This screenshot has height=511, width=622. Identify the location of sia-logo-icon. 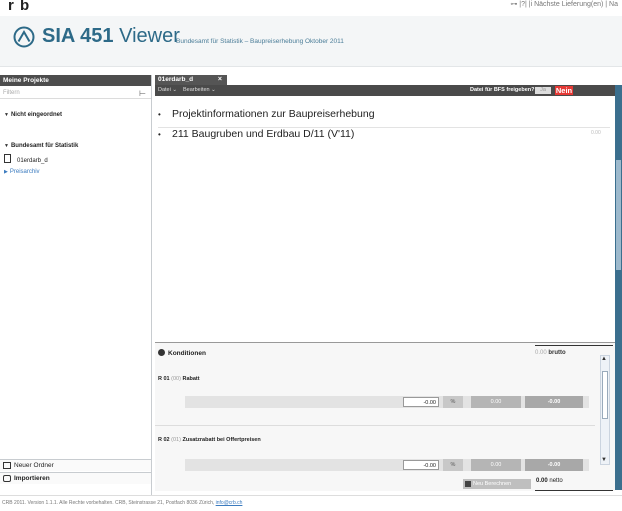
(24, 37).